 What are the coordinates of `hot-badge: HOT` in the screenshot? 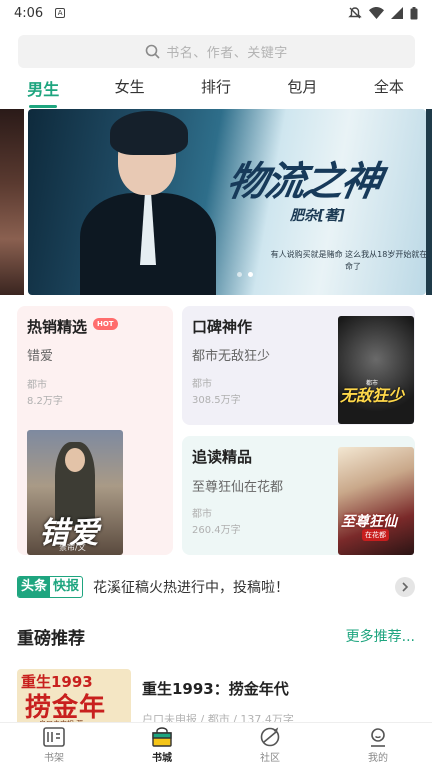 It's located at (105, 324).